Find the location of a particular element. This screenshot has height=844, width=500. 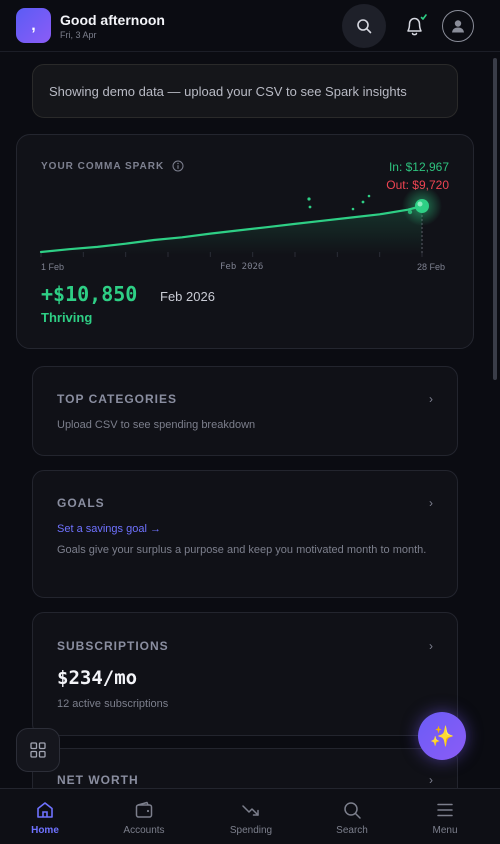

bottom-nav: Home Accounts Spending Search Menu is located at coordinates (250, 816).